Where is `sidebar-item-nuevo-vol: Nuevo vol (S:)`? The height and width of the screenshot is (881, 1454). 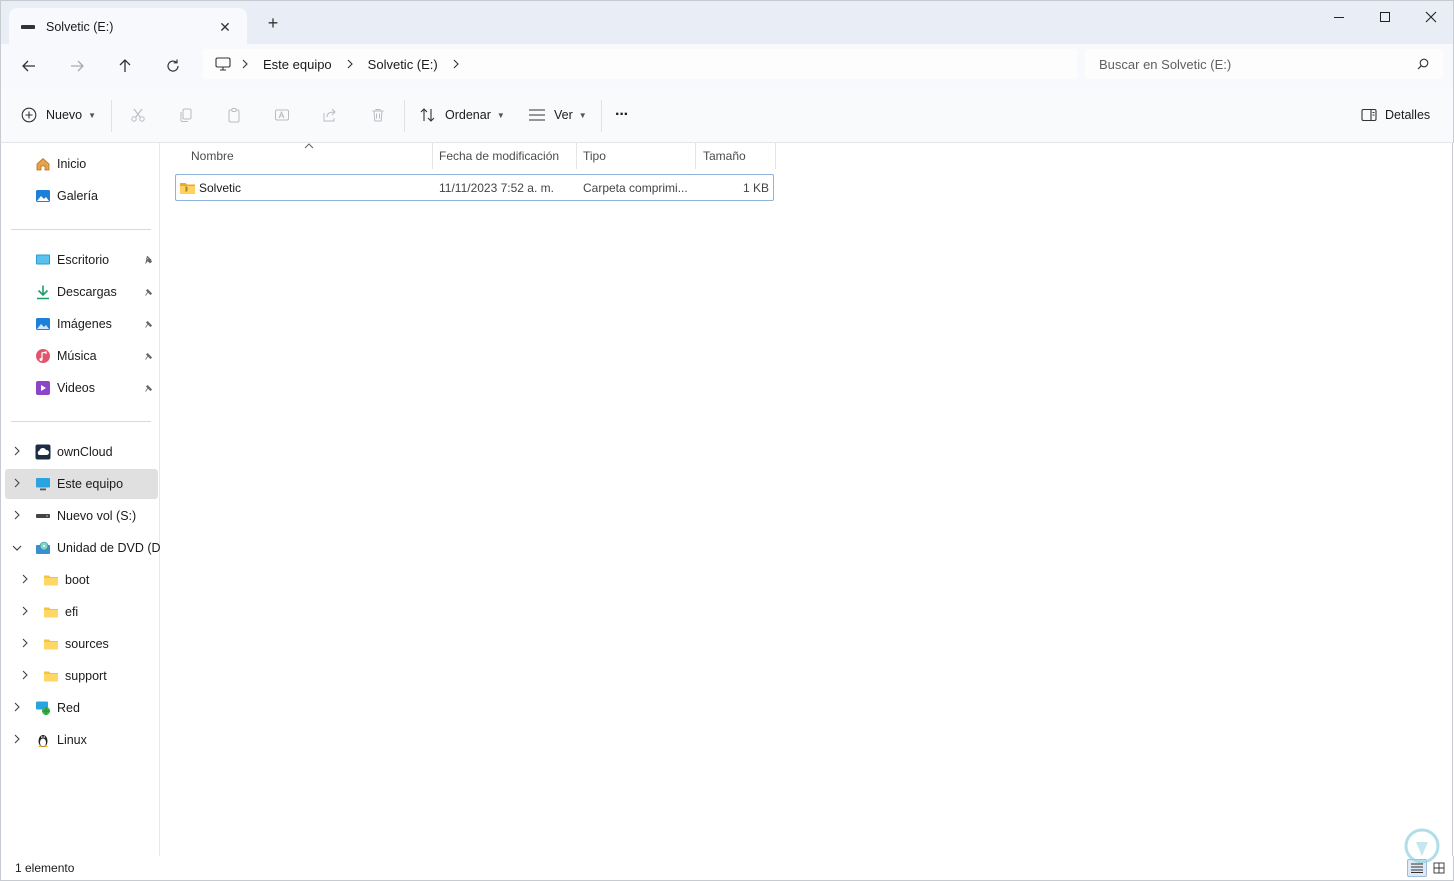
sidebar-item-nuevo-vol: Nuevo vol (S:) is located at coordinates (81, 516).